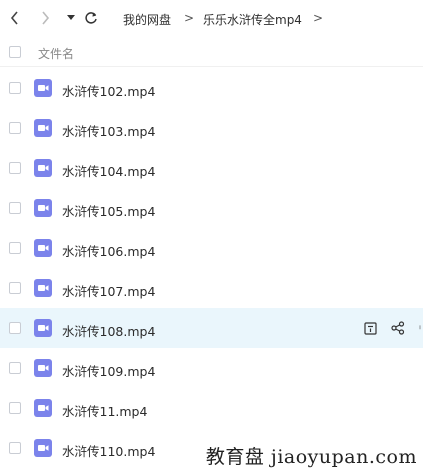 This screenshot has width=423, height=473. What do you see at coordinates (211, 288) in the screenshot?
I see `file-row: 水浒传107.mp4` at bounding box center [211, 288].